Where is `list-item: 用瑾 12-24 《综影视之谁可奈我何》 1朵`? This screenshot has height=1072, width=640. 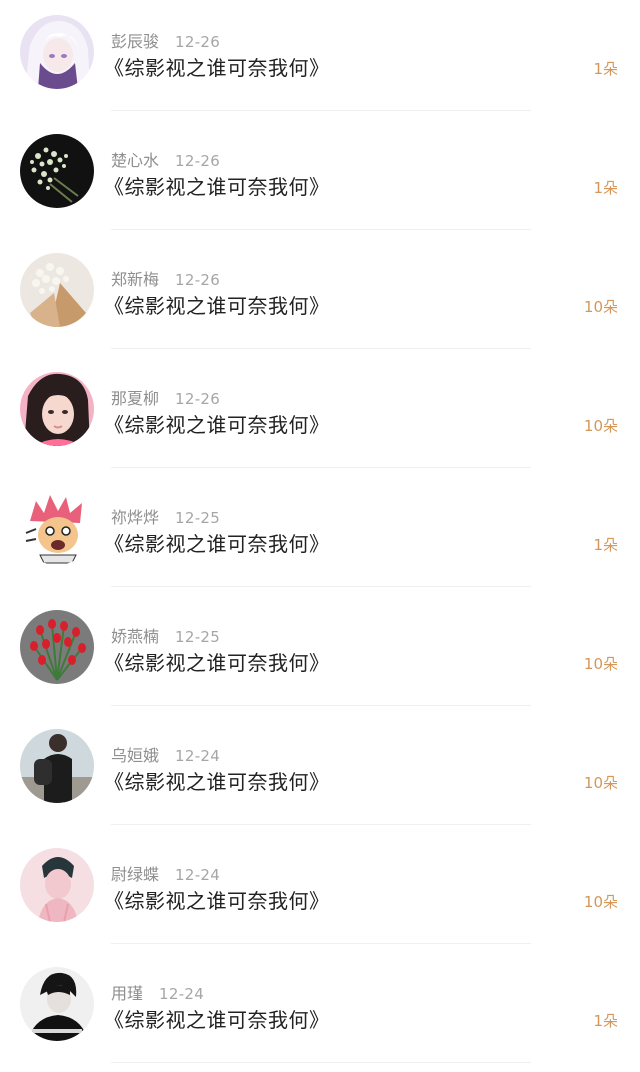
list-item: 用瑾 12-24 《综影视之谁可奈我何》 1朵 is located at coordinates (320, 1011).